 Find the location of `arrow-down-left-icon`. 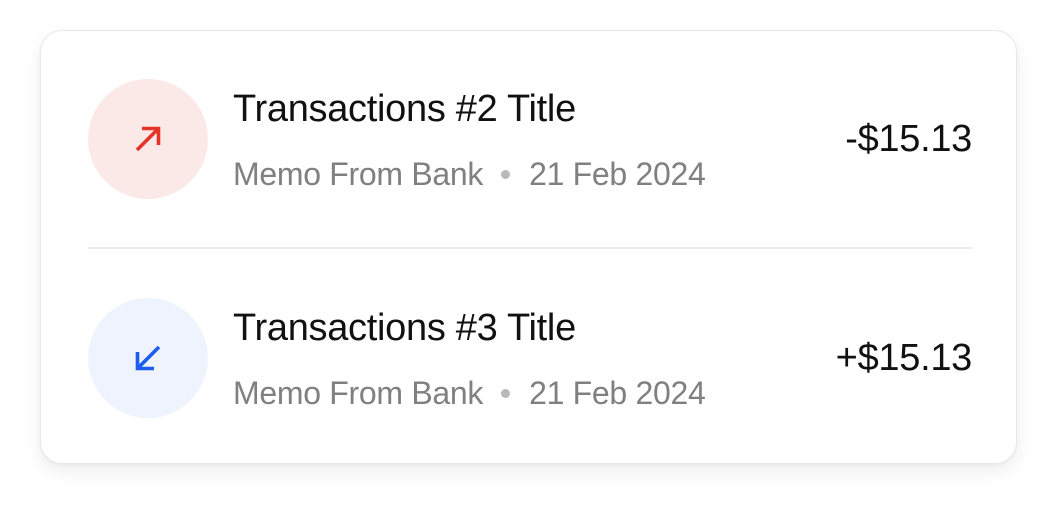

arrow-down-left-icon is located at coordinates (148, 358).